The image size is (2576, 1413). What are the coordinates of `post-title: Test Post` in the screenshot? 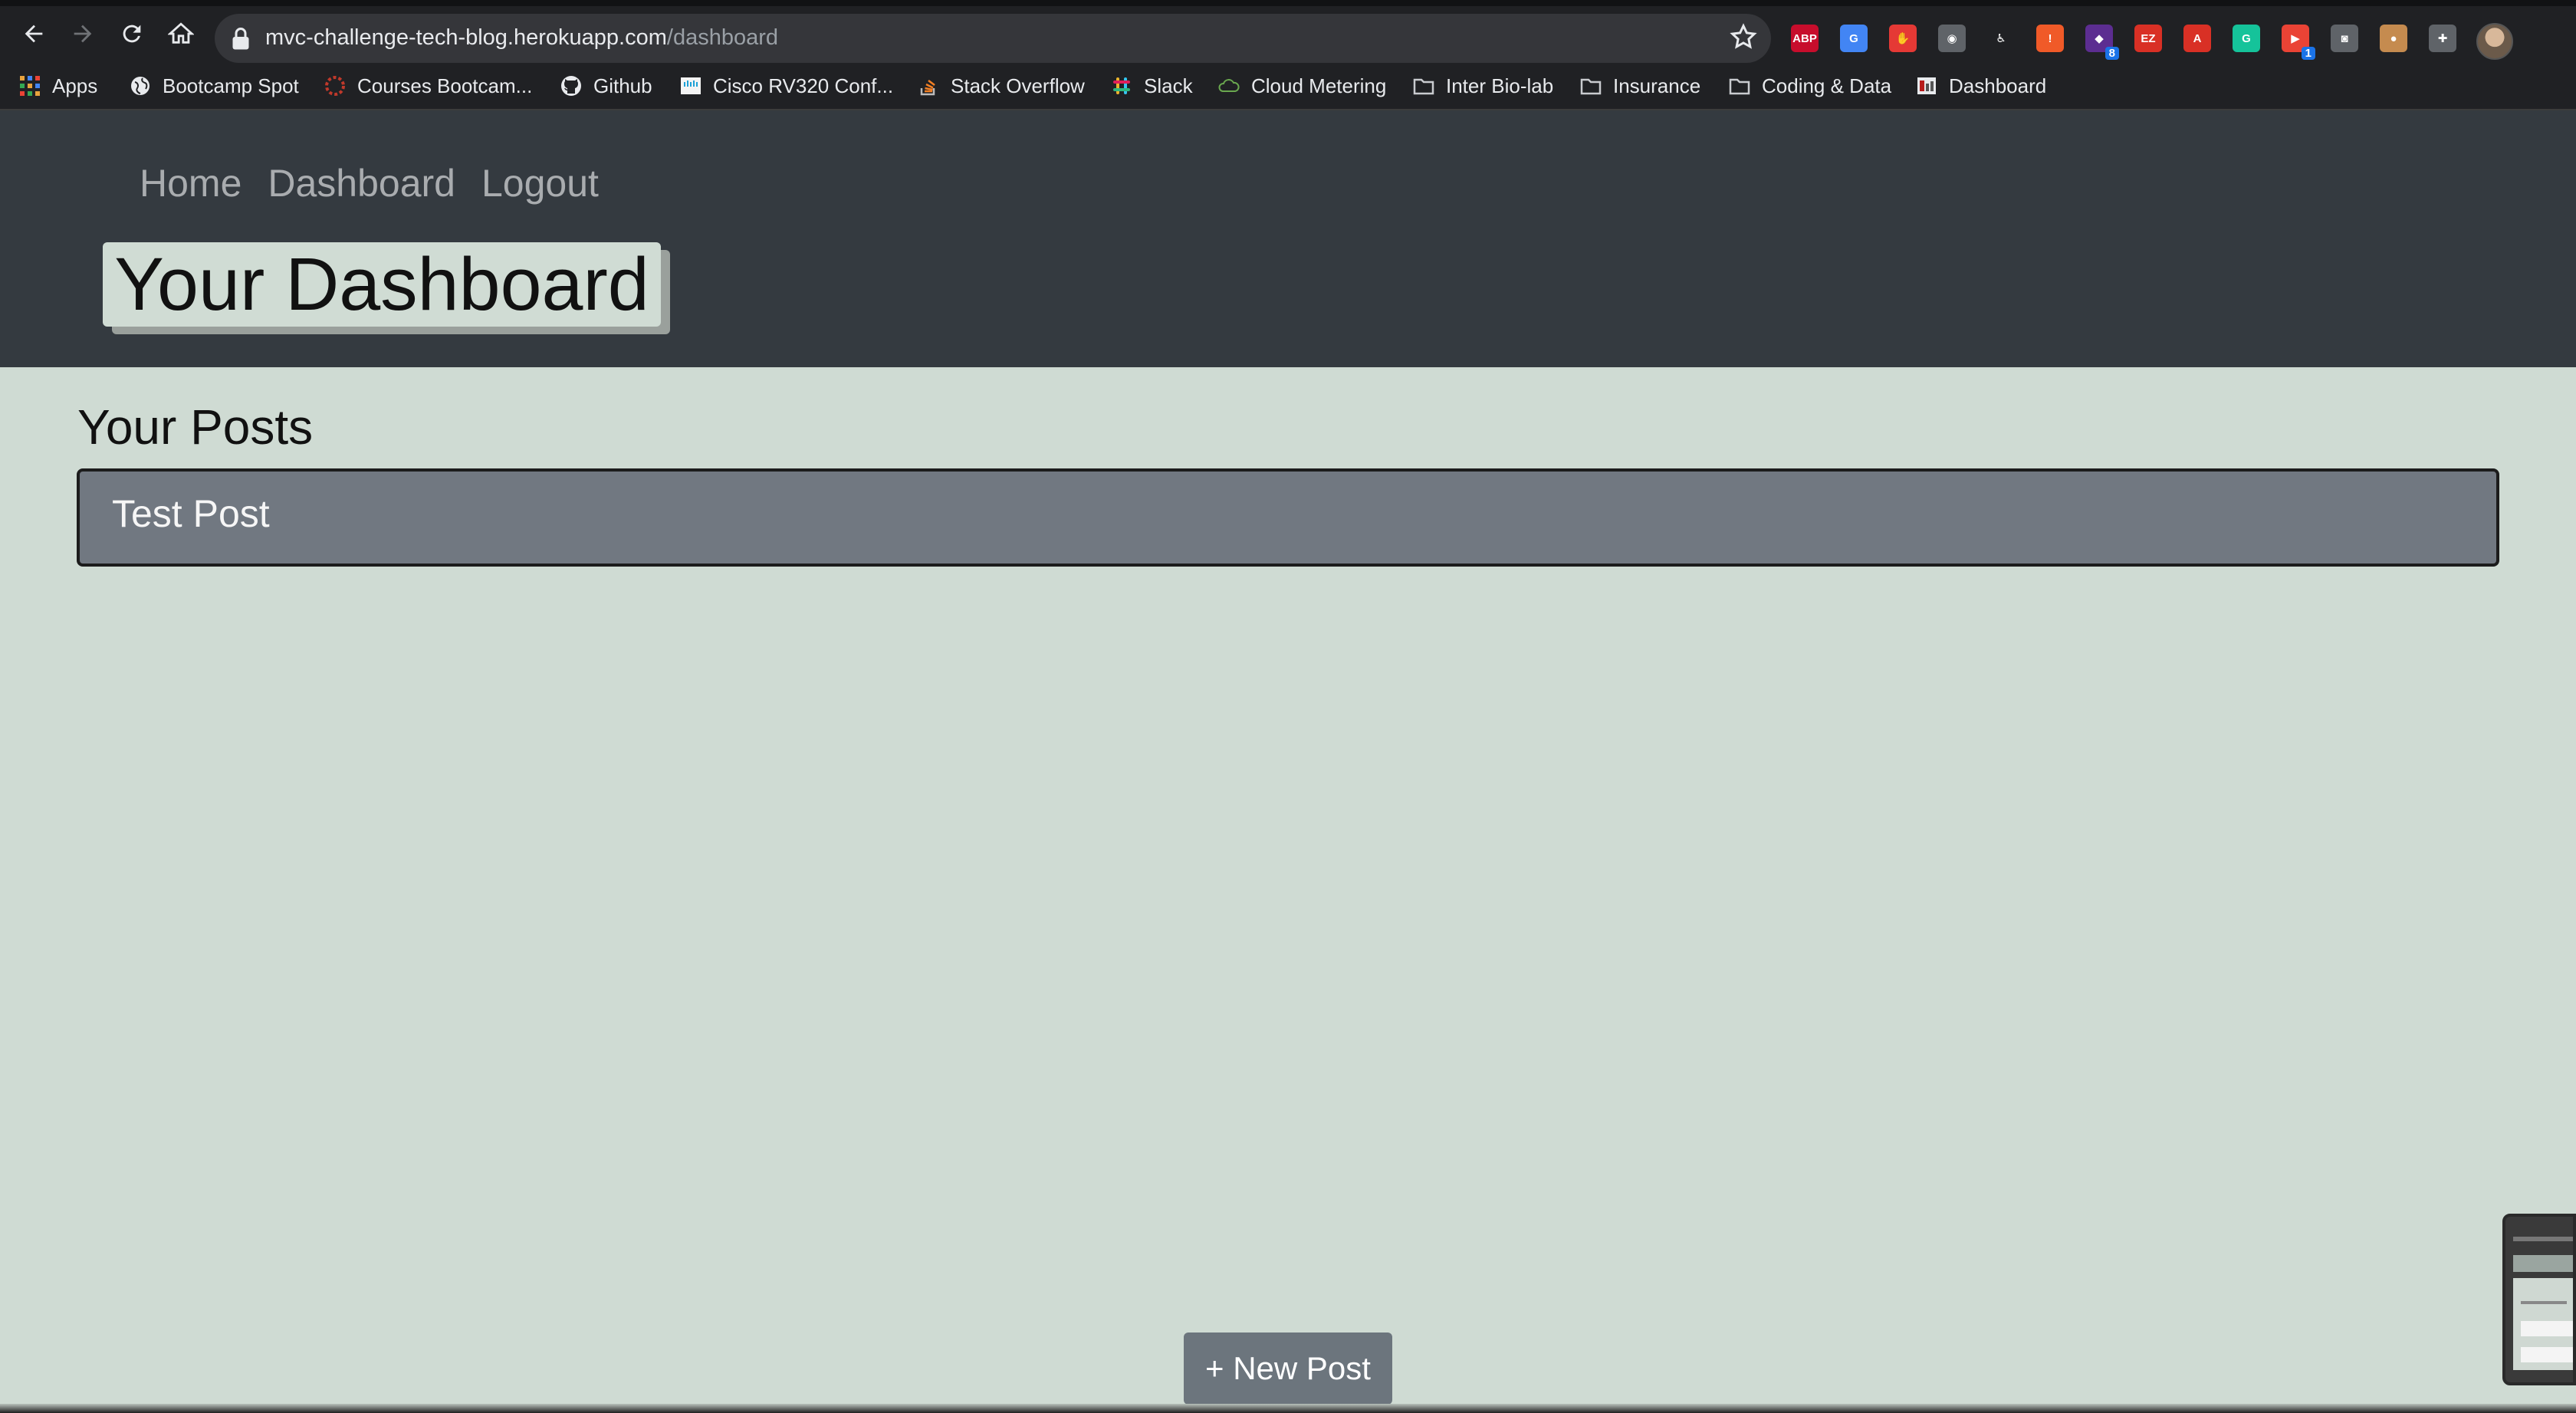 It's located at (191, 513).